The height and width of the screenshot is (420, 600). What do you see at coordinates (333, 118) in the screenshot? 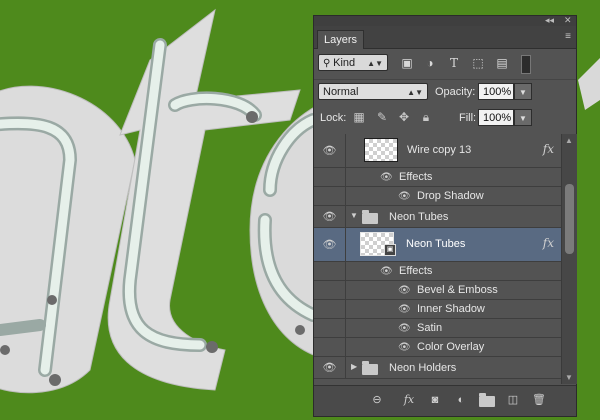
I see `lock-label: Lock:` at bounding box center [333, 118].